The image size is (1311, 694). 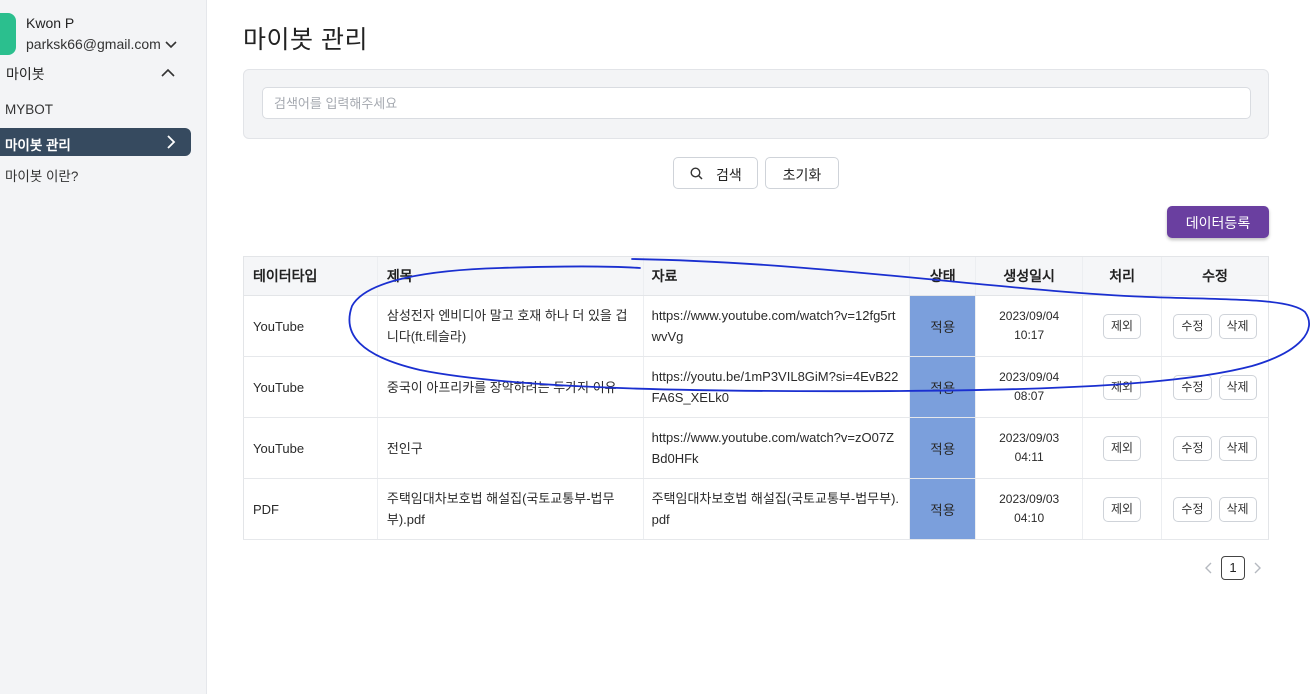 I want to click on cell-created: 2023/09/04 10:17, so click(x=1029, y=326).